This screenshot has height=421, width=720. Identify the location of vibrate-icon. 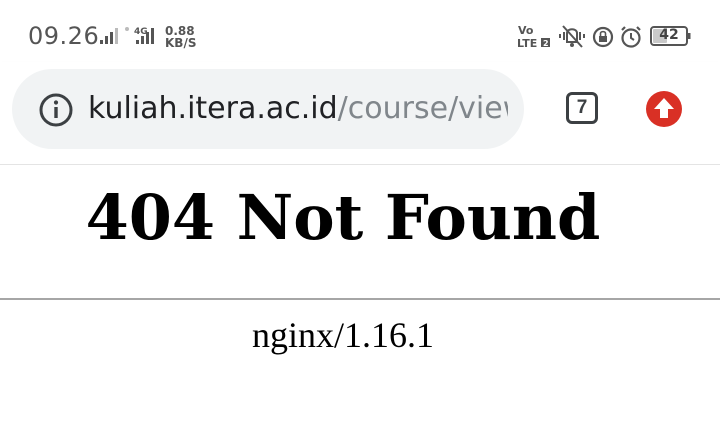
(572, 36).